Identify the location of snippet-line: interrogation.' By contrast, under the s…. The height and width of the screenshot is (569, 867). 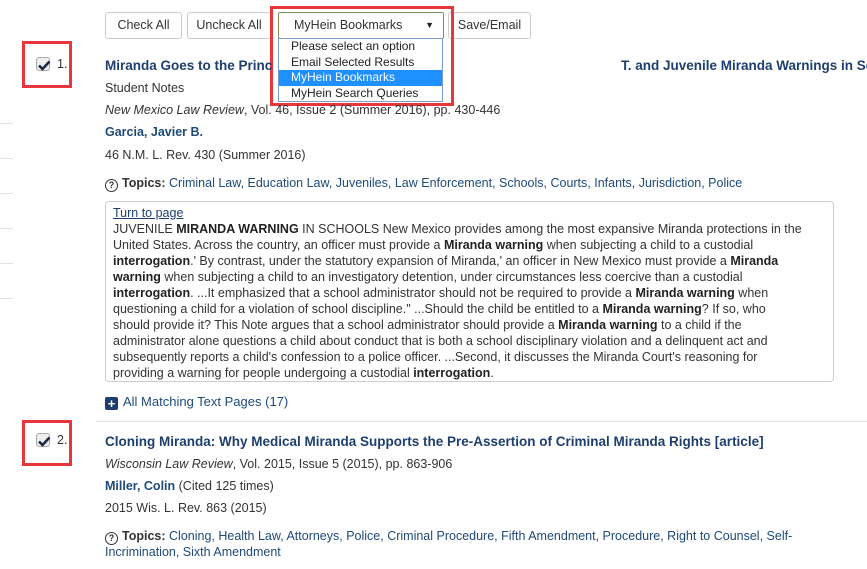
(469, 261).